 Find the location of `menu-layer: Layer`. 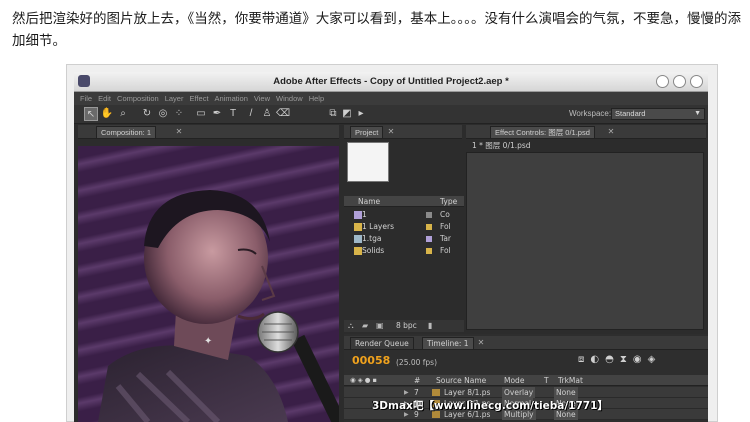

menu-layer: Layer is located at coordinates (174, 98).